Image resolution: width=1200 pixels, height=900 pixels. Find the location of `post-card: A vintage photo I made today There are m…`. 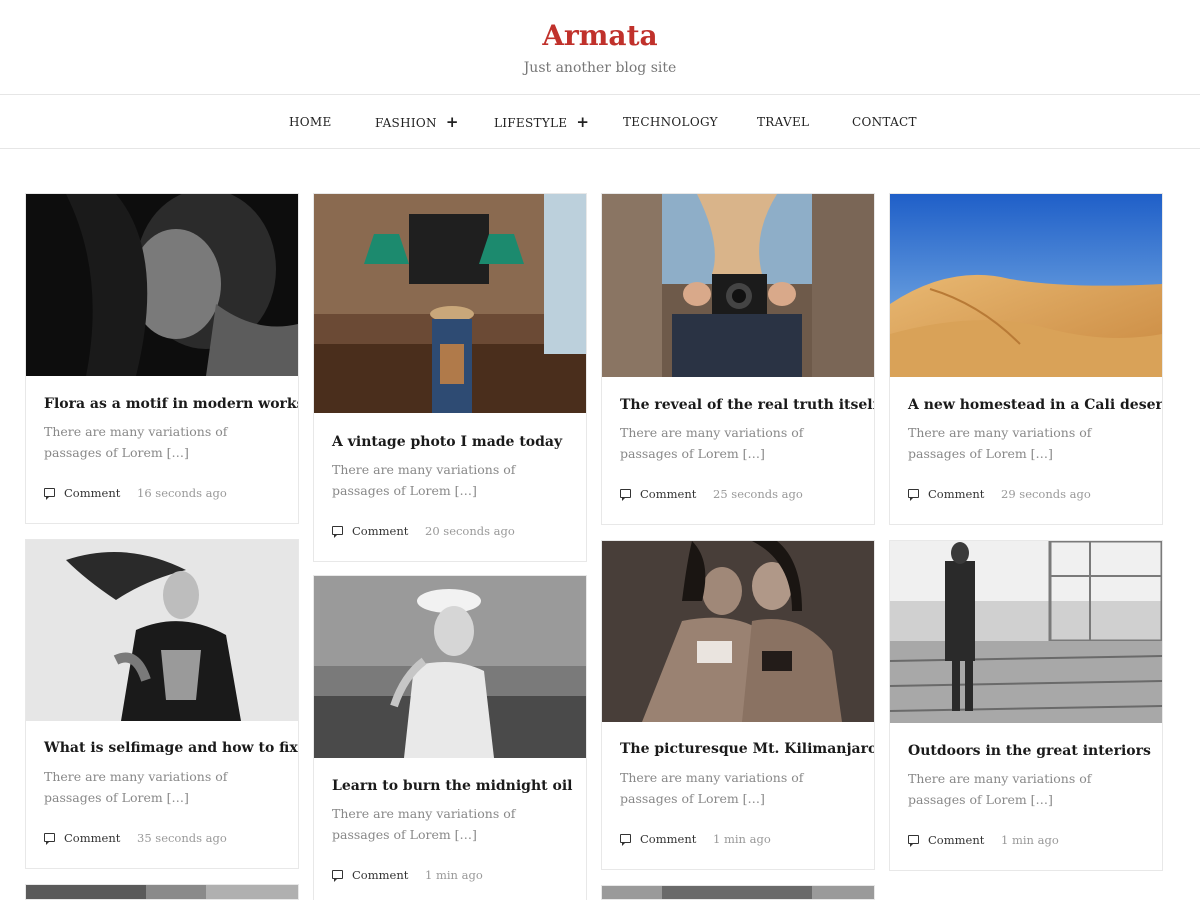

post-card: A vintage photo I made today There are m… is located at coordinates (450, 377).